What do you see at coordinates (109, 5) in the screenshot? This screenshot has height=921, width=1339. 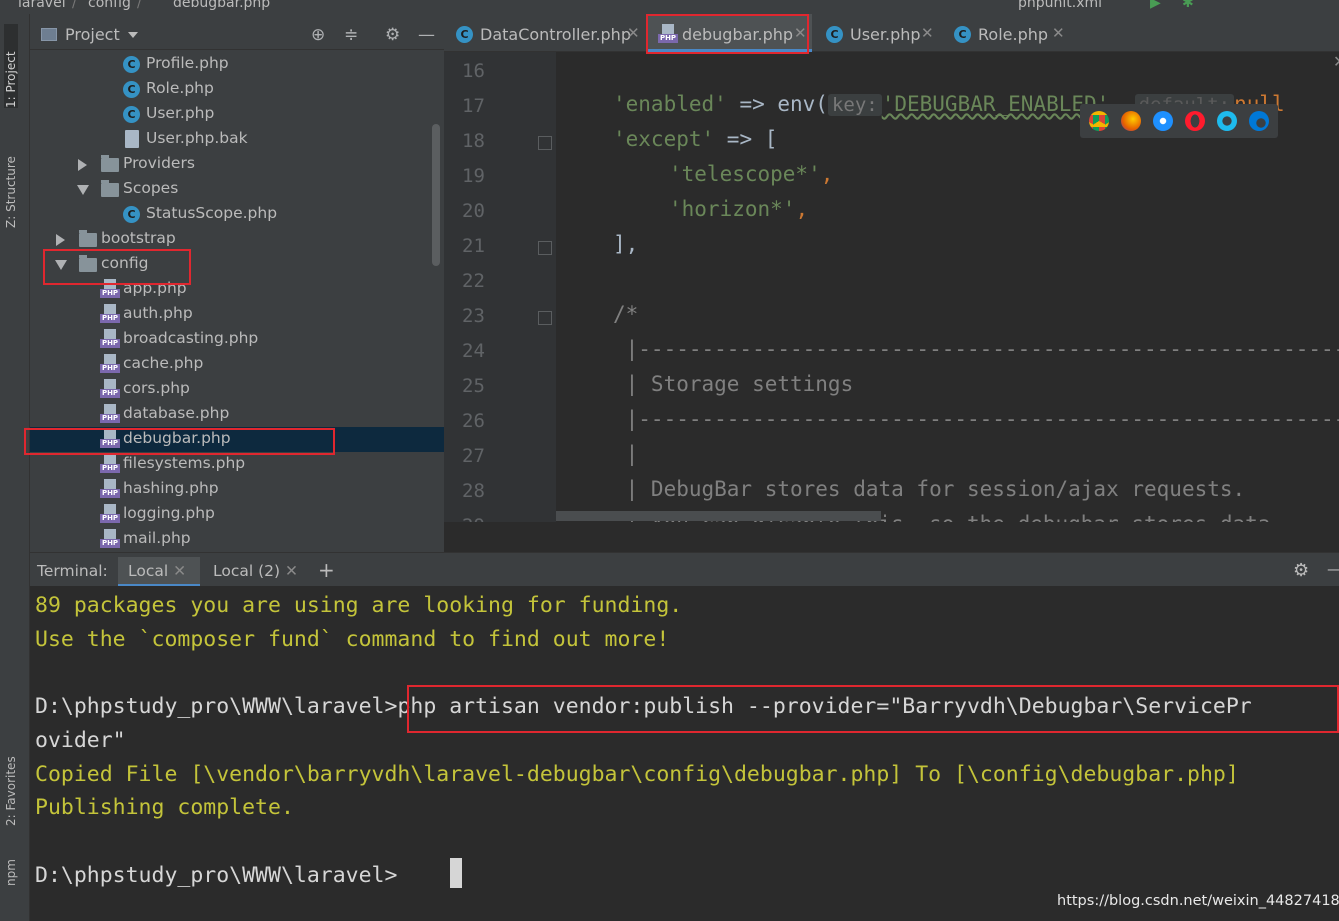 I see `breadcrumb-item: config` at bounding box center [109, 5].